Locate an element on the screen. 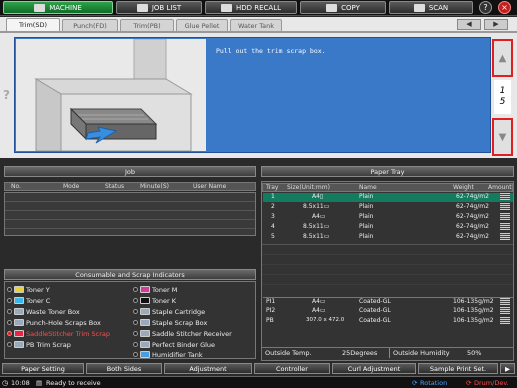 This screenshot has width=517, height=388. tray-row: 5 8.5x11▭ Plain 62-74g/m2 is located at coordinates (388, 237).